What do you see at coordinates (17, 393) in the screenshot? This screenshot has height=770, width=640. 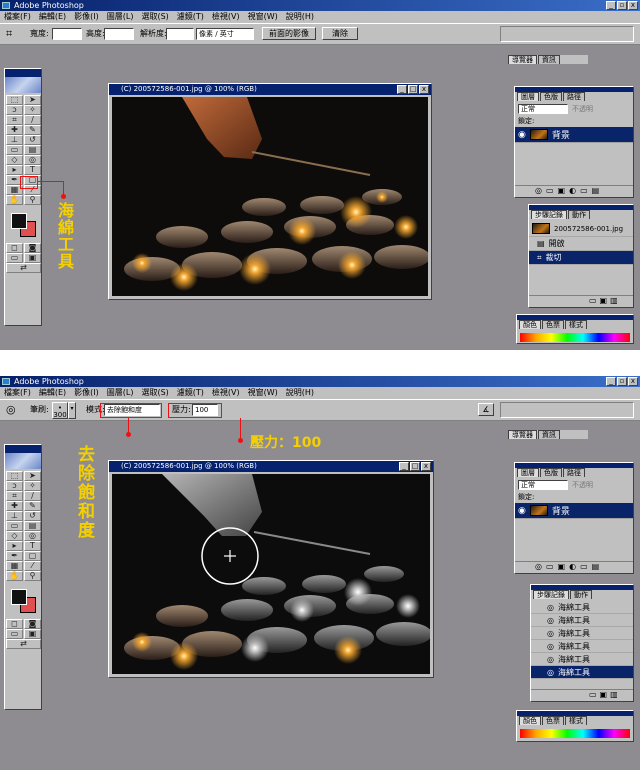 I see `menu-file: 檔案(F)` at bounding box center [17, 393].